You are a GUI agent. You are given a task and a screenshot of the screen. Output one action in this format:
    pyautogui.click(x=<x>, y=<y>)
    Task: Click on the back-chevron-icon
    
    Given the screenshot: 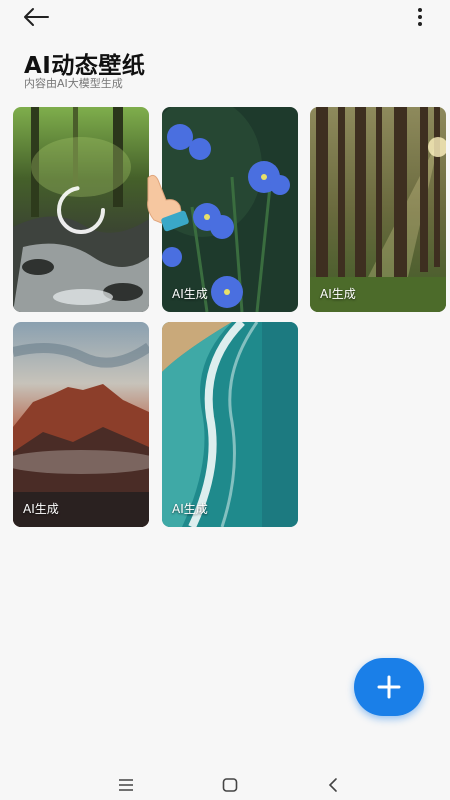 What is the action you would take?
    pyautogui.click(x=332, y=785)
    